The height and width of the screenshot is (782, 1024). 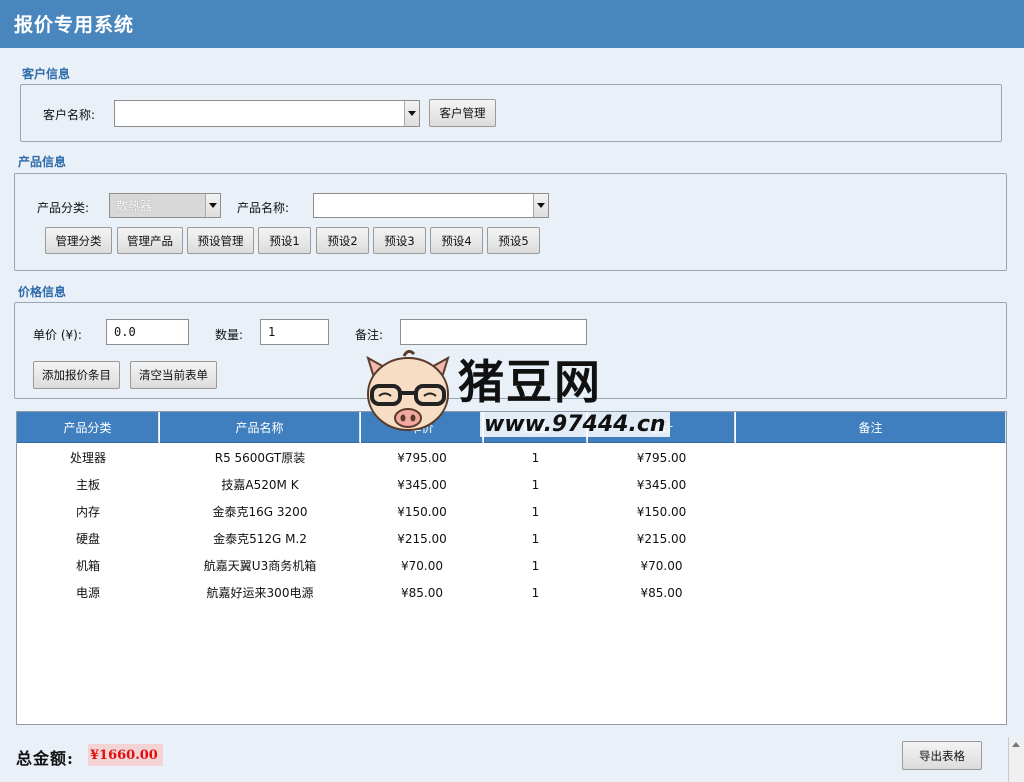 I want to click on cell-category: 主板, so click(x=87, y=485).